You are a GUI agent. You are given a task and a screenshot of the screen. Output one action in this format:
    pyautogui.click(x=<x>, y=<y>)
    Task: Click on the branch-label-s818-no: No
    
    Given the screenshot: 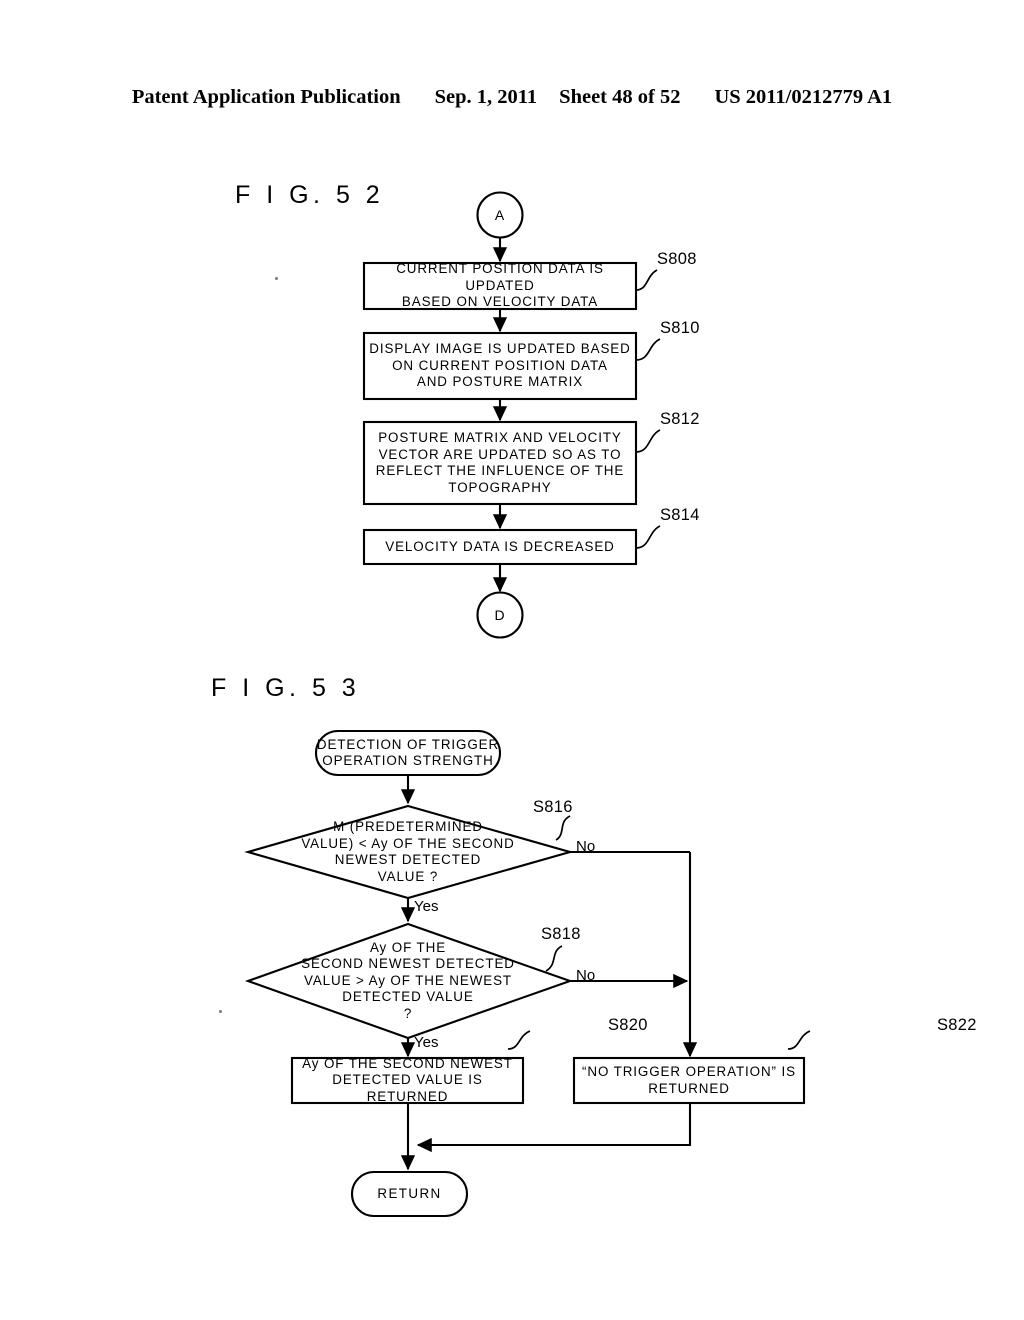 What is the action you would take?
    pyautogui.click(x=586, y=975)
    